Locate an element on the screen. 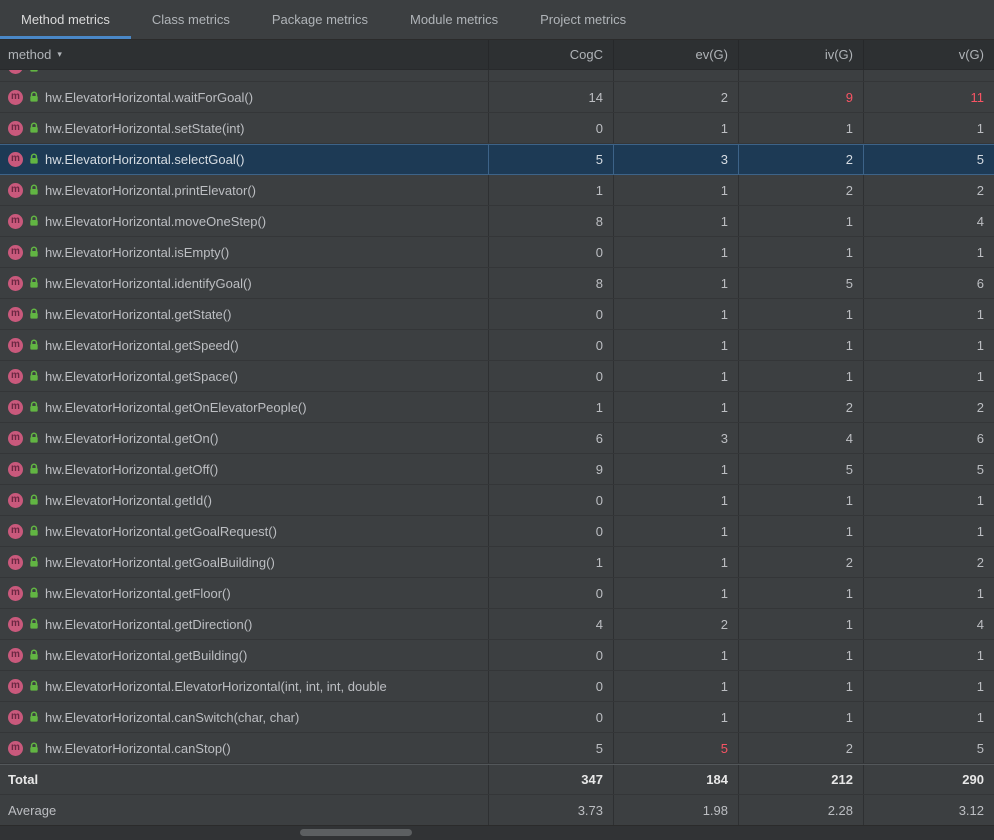 The height and width of the screenshot is (840, 994). metric-value: 4 is located at coordinates (550, 624).